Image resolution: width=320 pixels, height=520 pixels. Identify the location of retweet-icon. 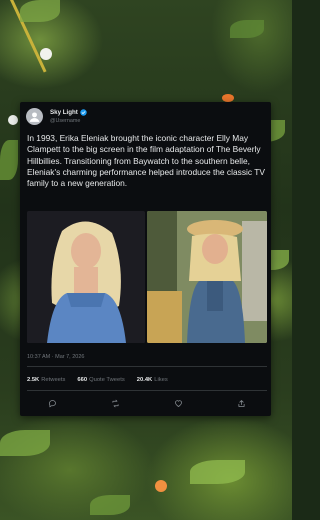
(115, 403).